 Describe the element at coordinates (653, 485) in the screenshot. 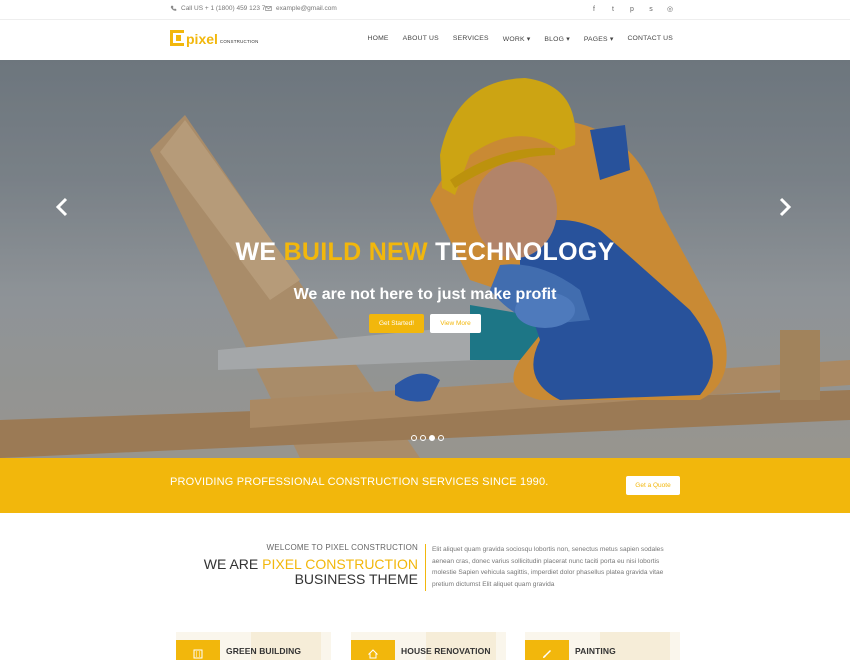

I see `get-a-quote-button: Get a Quote` at that location.